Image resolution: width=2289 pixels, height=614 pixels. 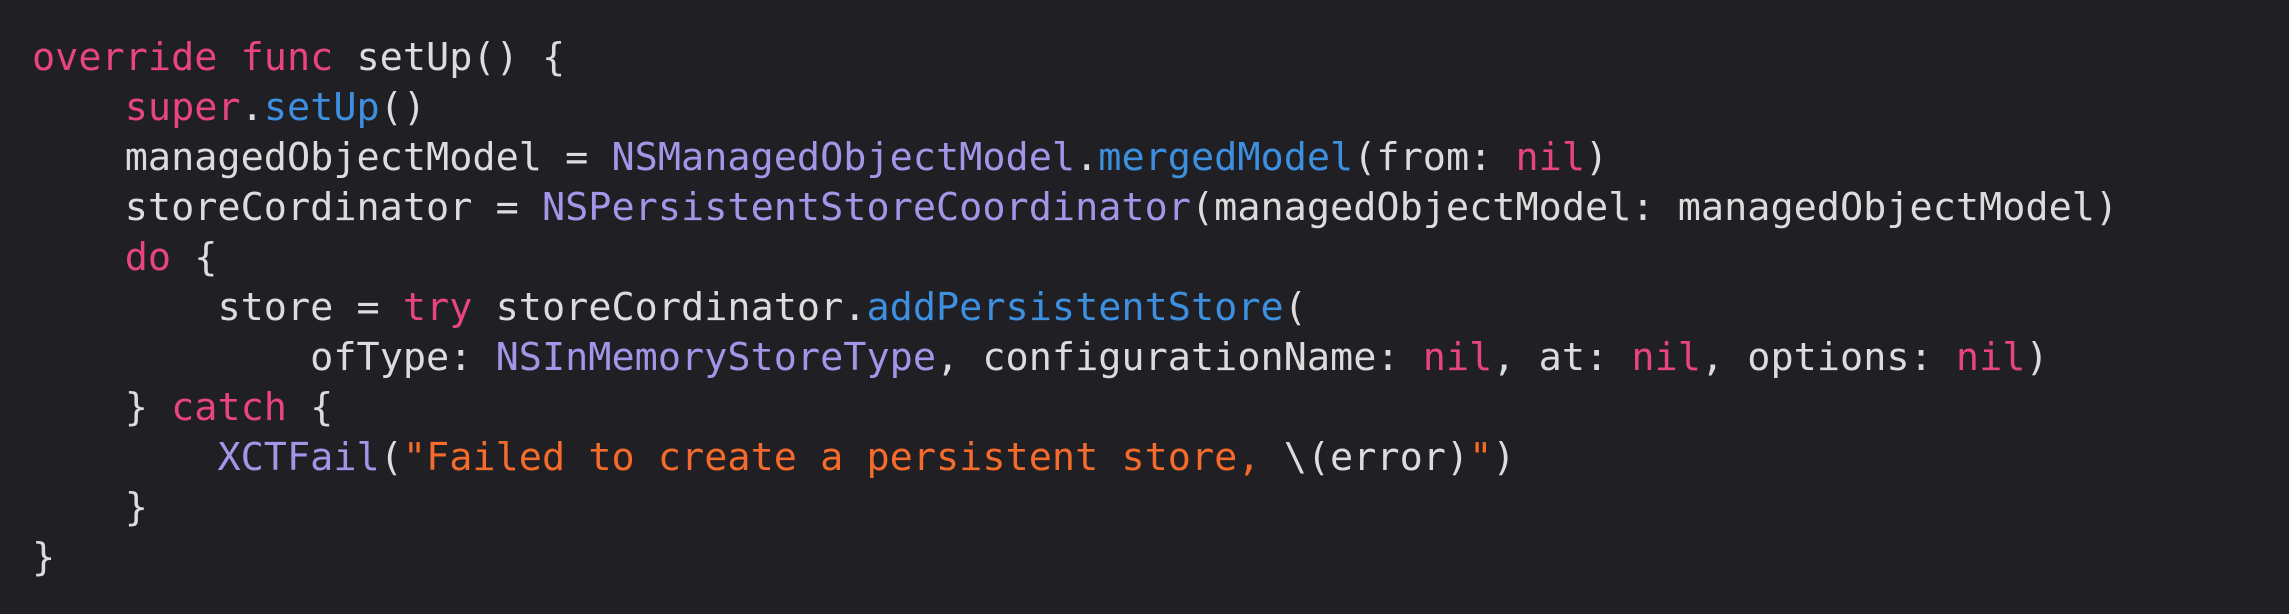 I want to click on code-token-type: NSManagedObjectModel, so click(x=843, y=157).